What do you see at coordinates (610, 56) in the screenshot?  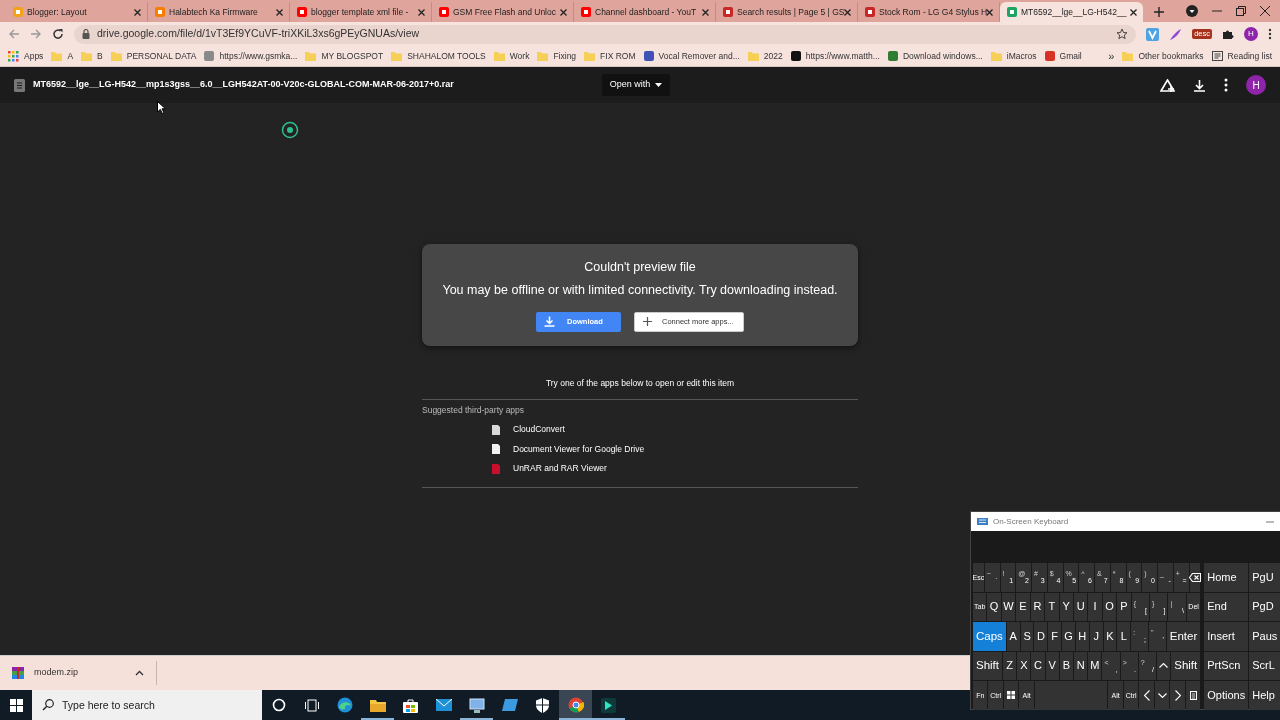 I see `bookmark: FIX ROM` at bounding box center [610, 56].